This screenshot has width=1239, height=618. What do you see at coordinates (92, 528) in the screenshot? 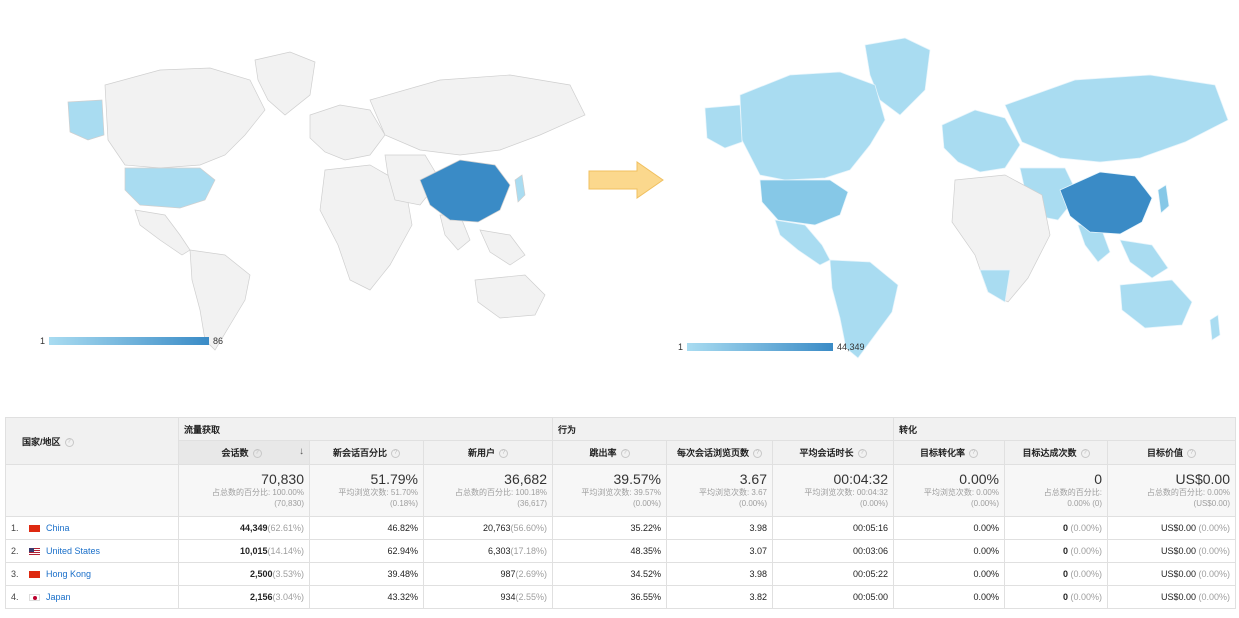
I see `country-cell: 1. China` at bounding box center [92, 528].